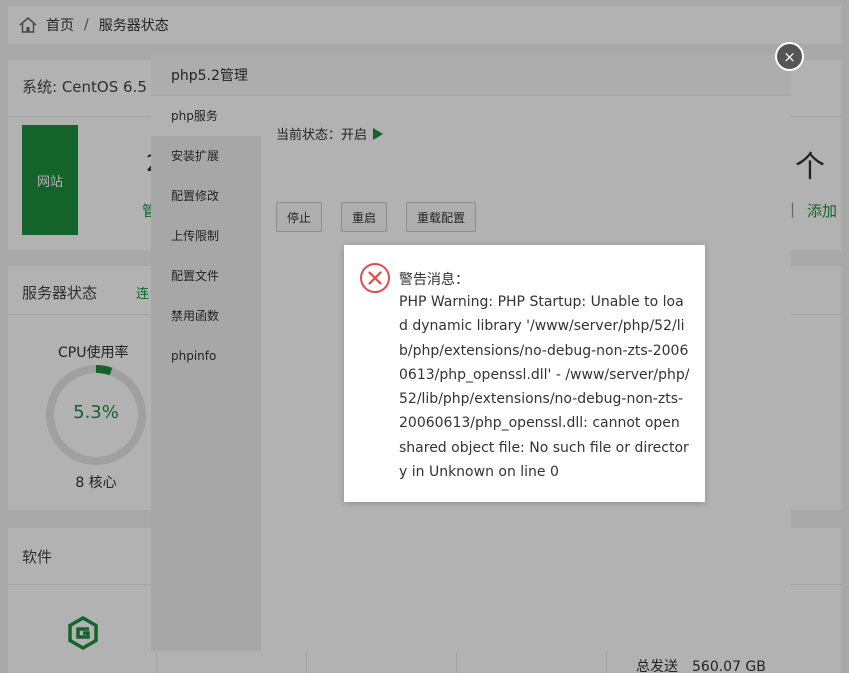 The height and width of the screenshot is (673, 849). Describe the element at coordinates (789, 56) in the screenshot. I see `close-icon: ×` at that location.